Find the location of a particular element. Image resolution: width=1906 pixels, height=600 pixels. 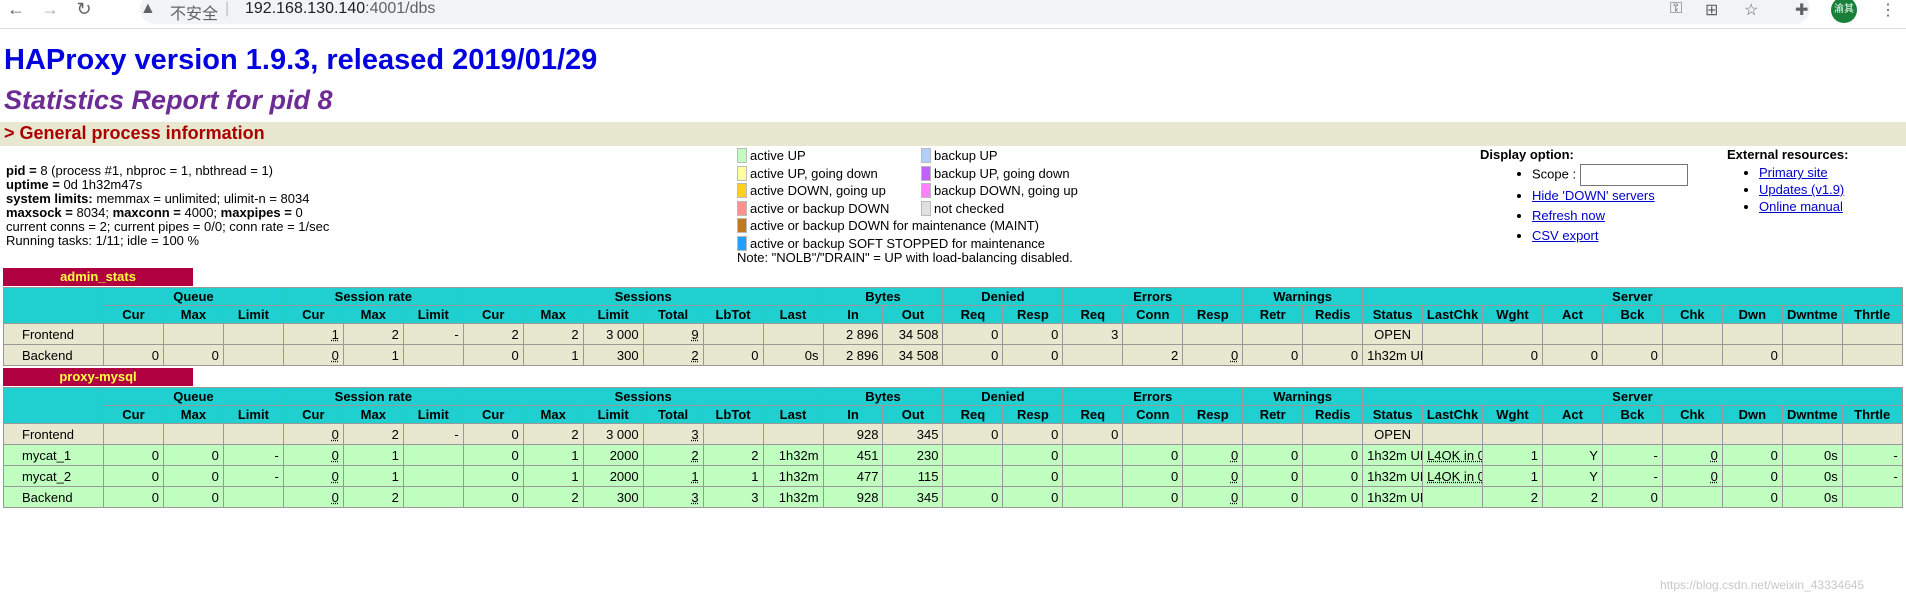

back-arrow-icon: ← is located at coordinates (16, 10).